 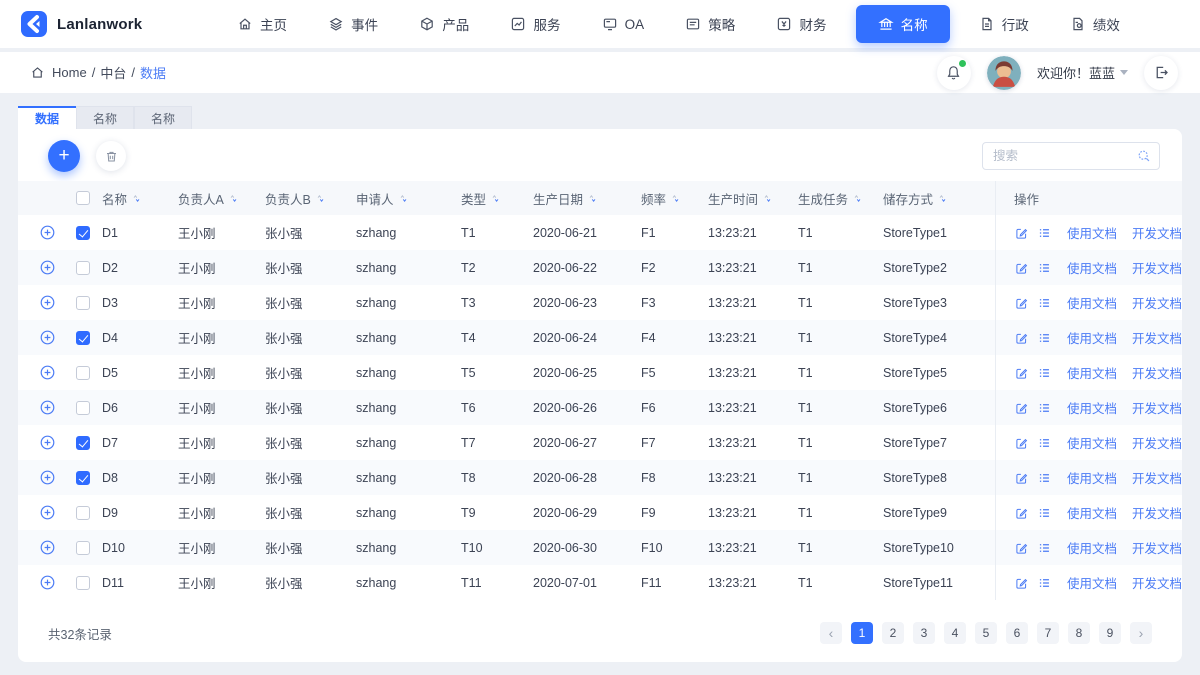 I want to click on page-button-6: 6, so click(x=1017, y=633).